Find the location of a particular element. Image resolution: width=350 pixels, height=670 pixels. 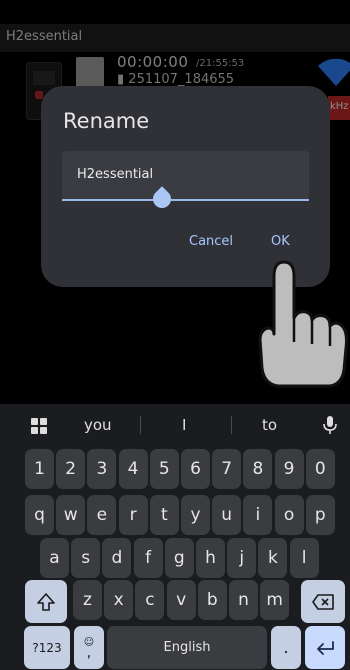

apps-grid-icon is located at coordinates (39, 426).